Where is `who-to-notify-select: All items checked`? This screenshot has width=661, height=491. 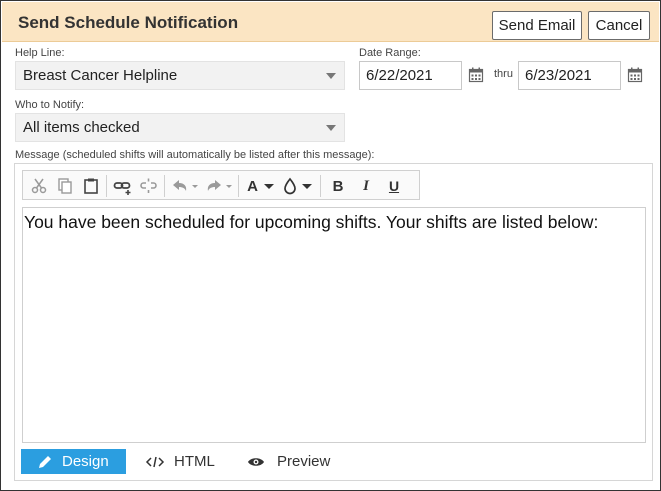
who-to-notify-select: All items checked is located at coordinates (180, 127).